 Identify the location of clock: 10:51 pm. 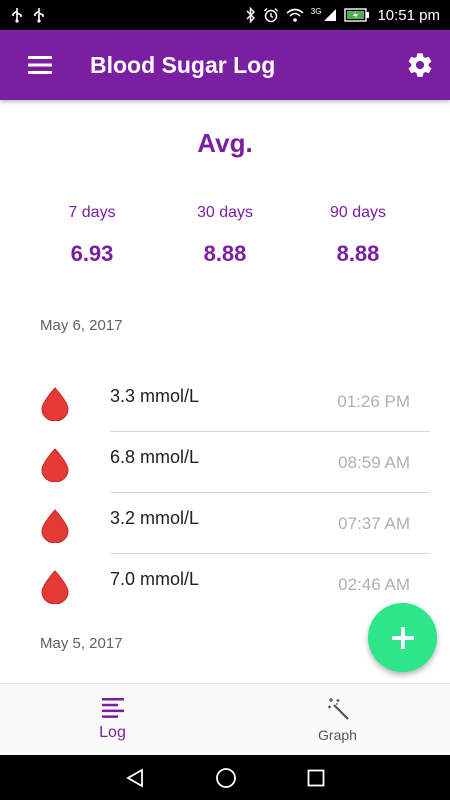
(408, 15).